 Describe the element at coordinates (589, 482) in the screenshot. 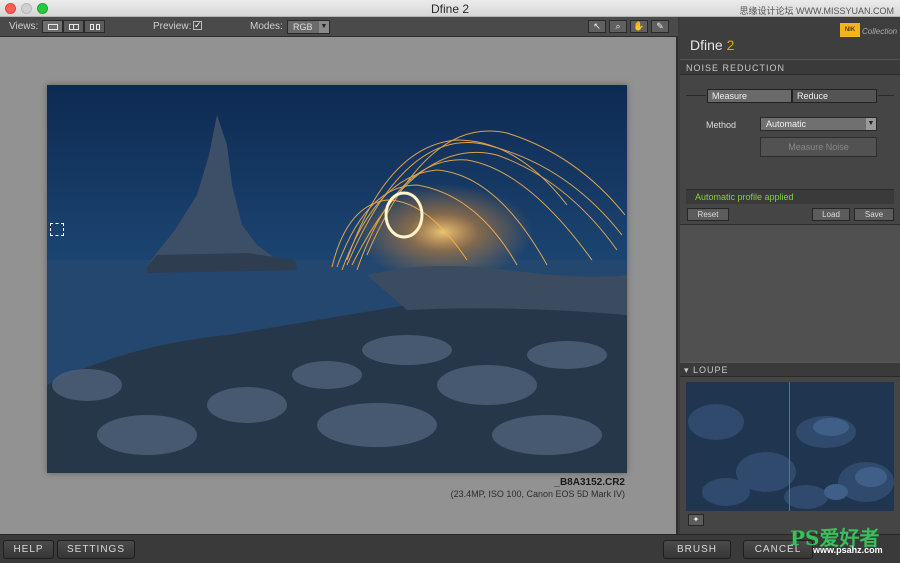

I see `image-filename: _B8A3152.CR2` at that location.